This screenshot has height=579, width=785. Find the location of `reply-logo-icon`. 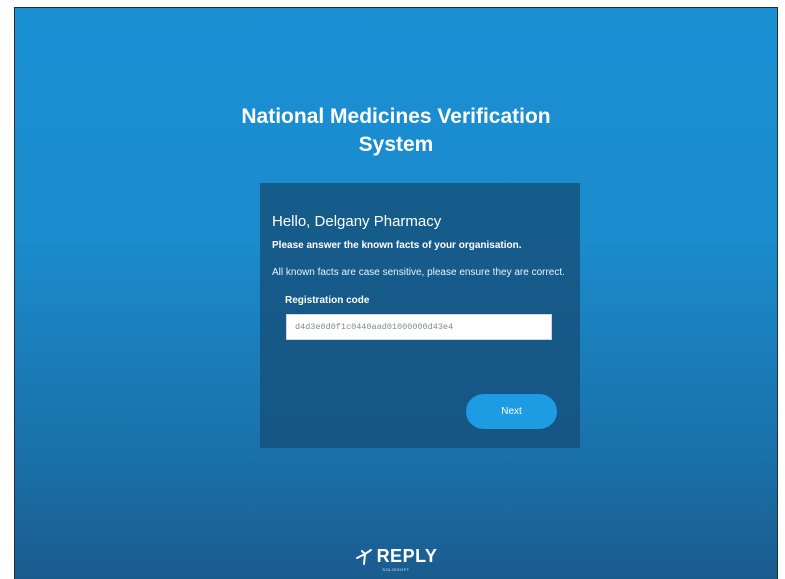

reply-logo-icon is located at coordinates (363, 556).